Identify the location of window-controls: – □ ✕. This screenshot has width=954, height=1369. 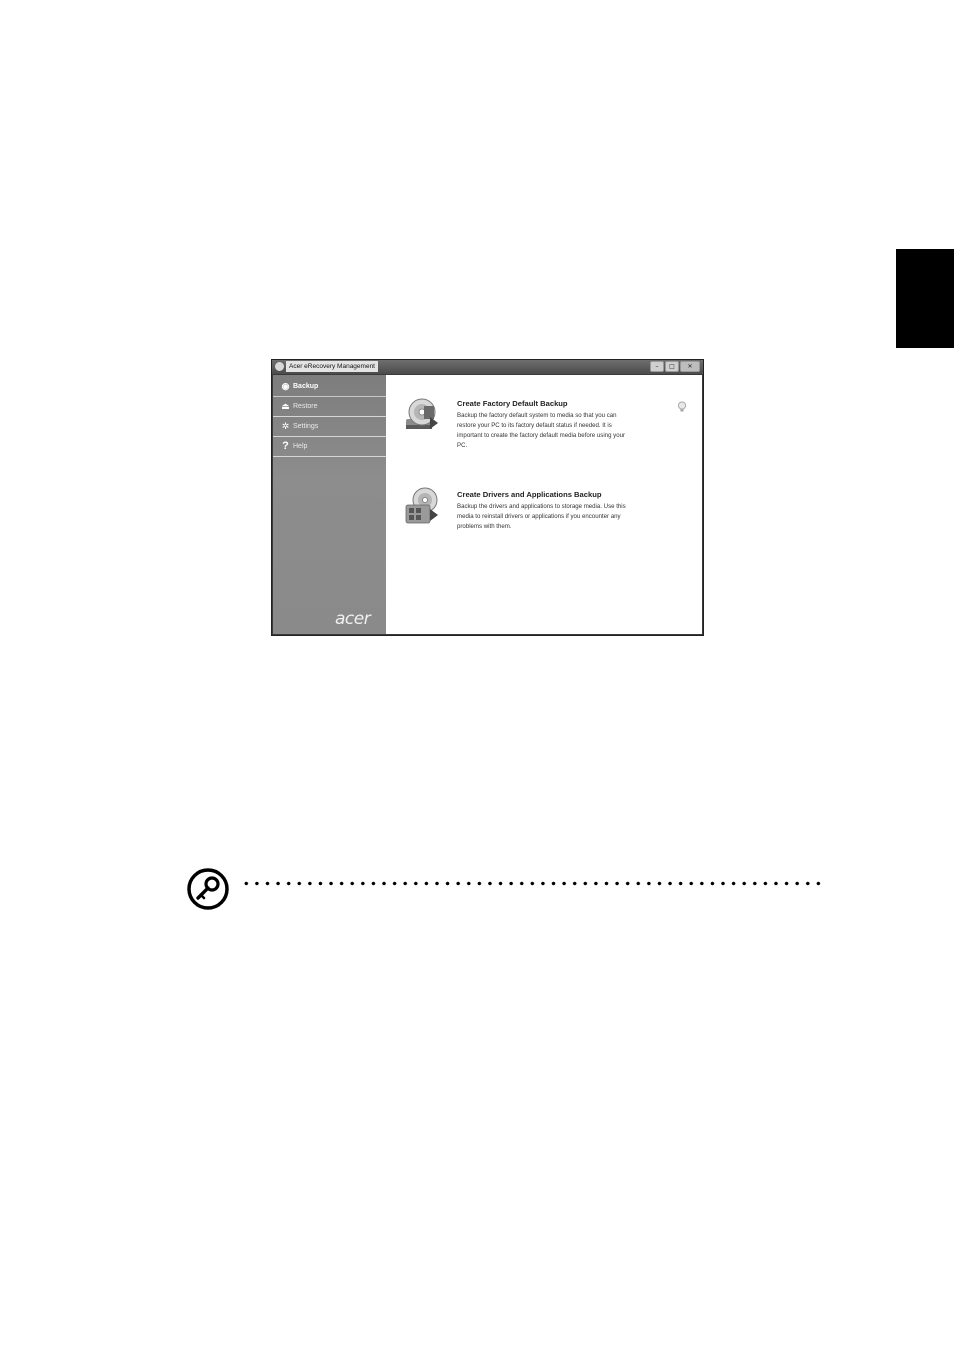
(674, 366).